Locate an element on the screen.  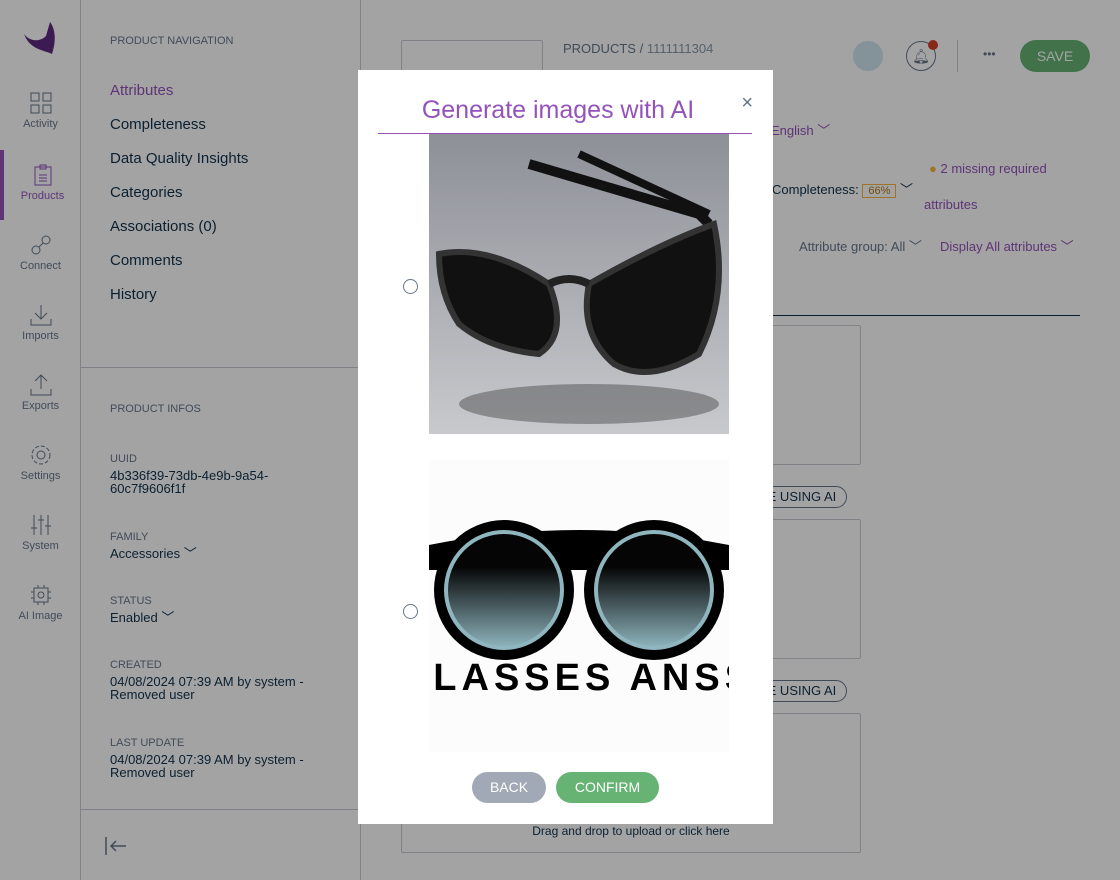
close-icon: × is located at coordinates (747, 103).